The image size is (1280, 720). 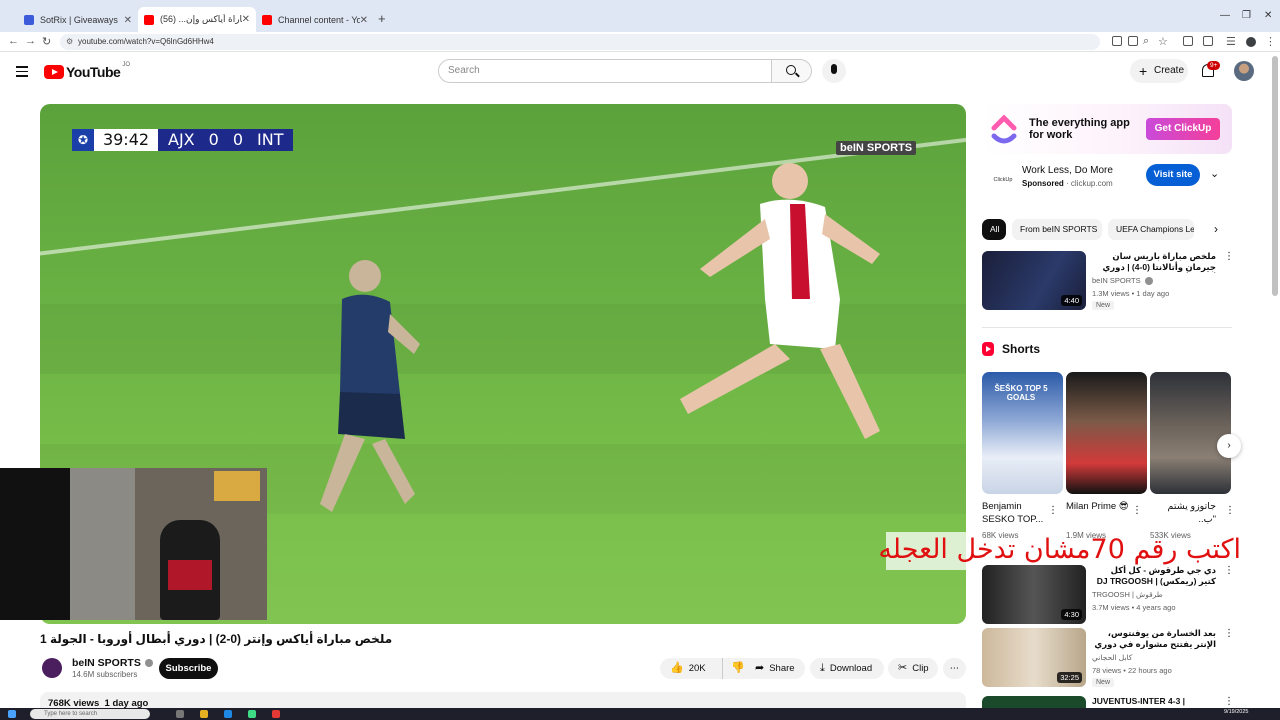 I want to click on windows-start-icon, so click(x=12, y=714).